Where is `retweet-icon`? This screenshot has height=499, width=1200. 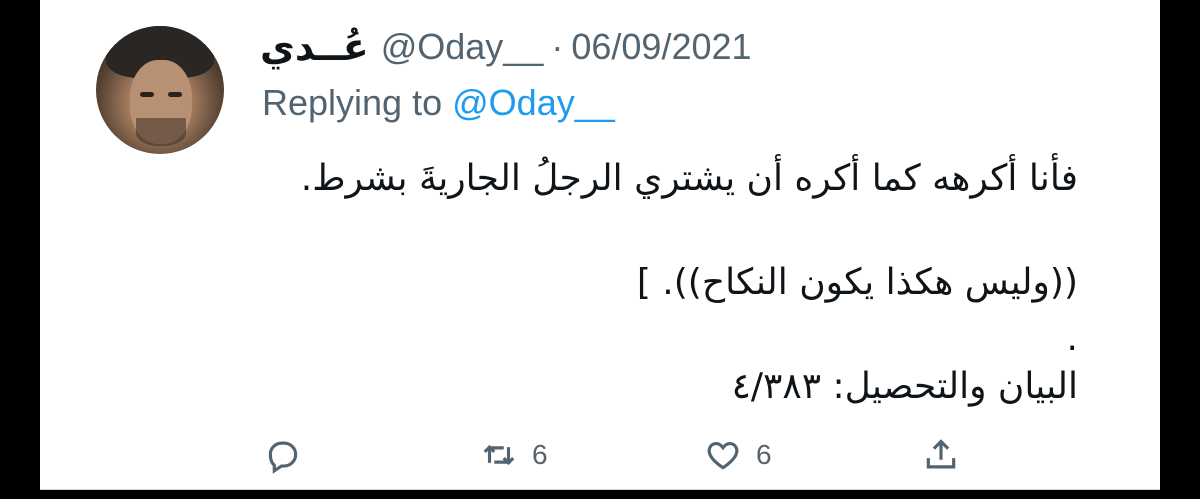
retweet-icon is located at coordinates (499, 455).